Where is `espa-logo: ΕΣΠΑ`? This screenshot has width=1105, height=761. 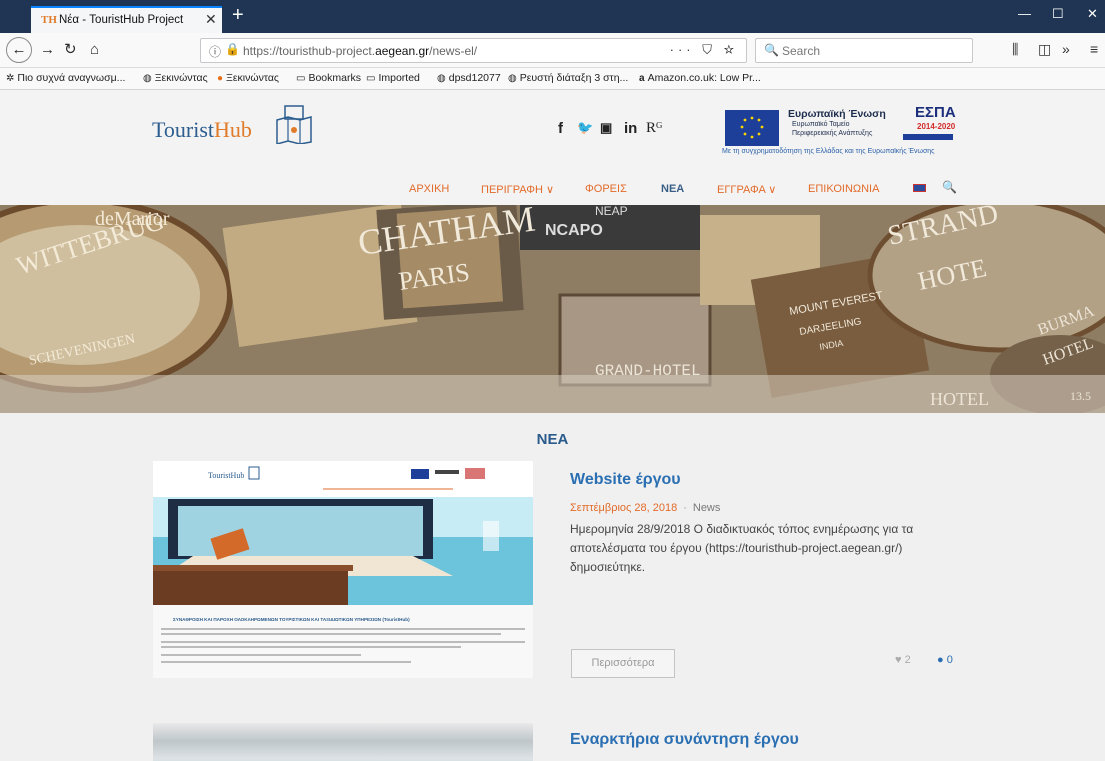
espa-logo: ΕΣΠΑ is located at coordinates (935, 112).